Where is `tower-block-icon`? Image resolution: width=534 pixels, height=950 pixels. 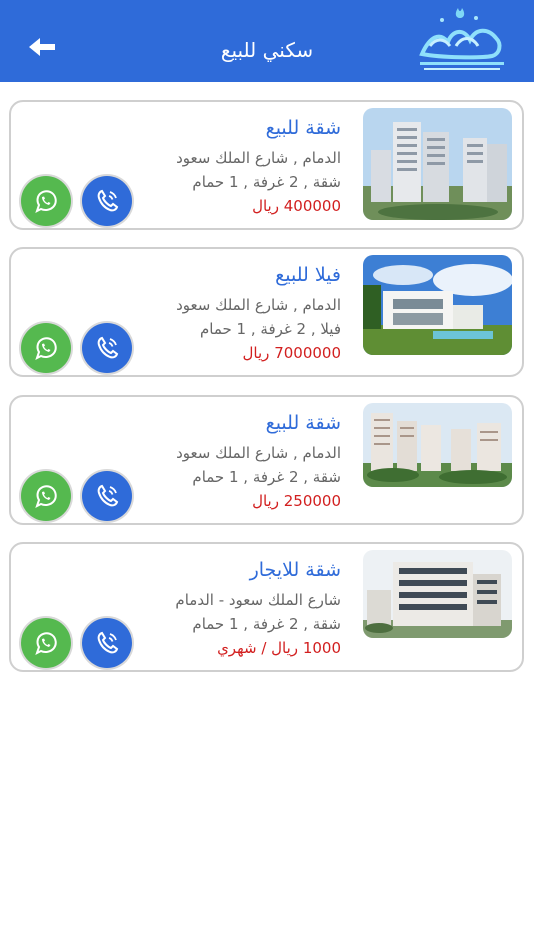
tower-block-icon is located at coordinates (437, 164).